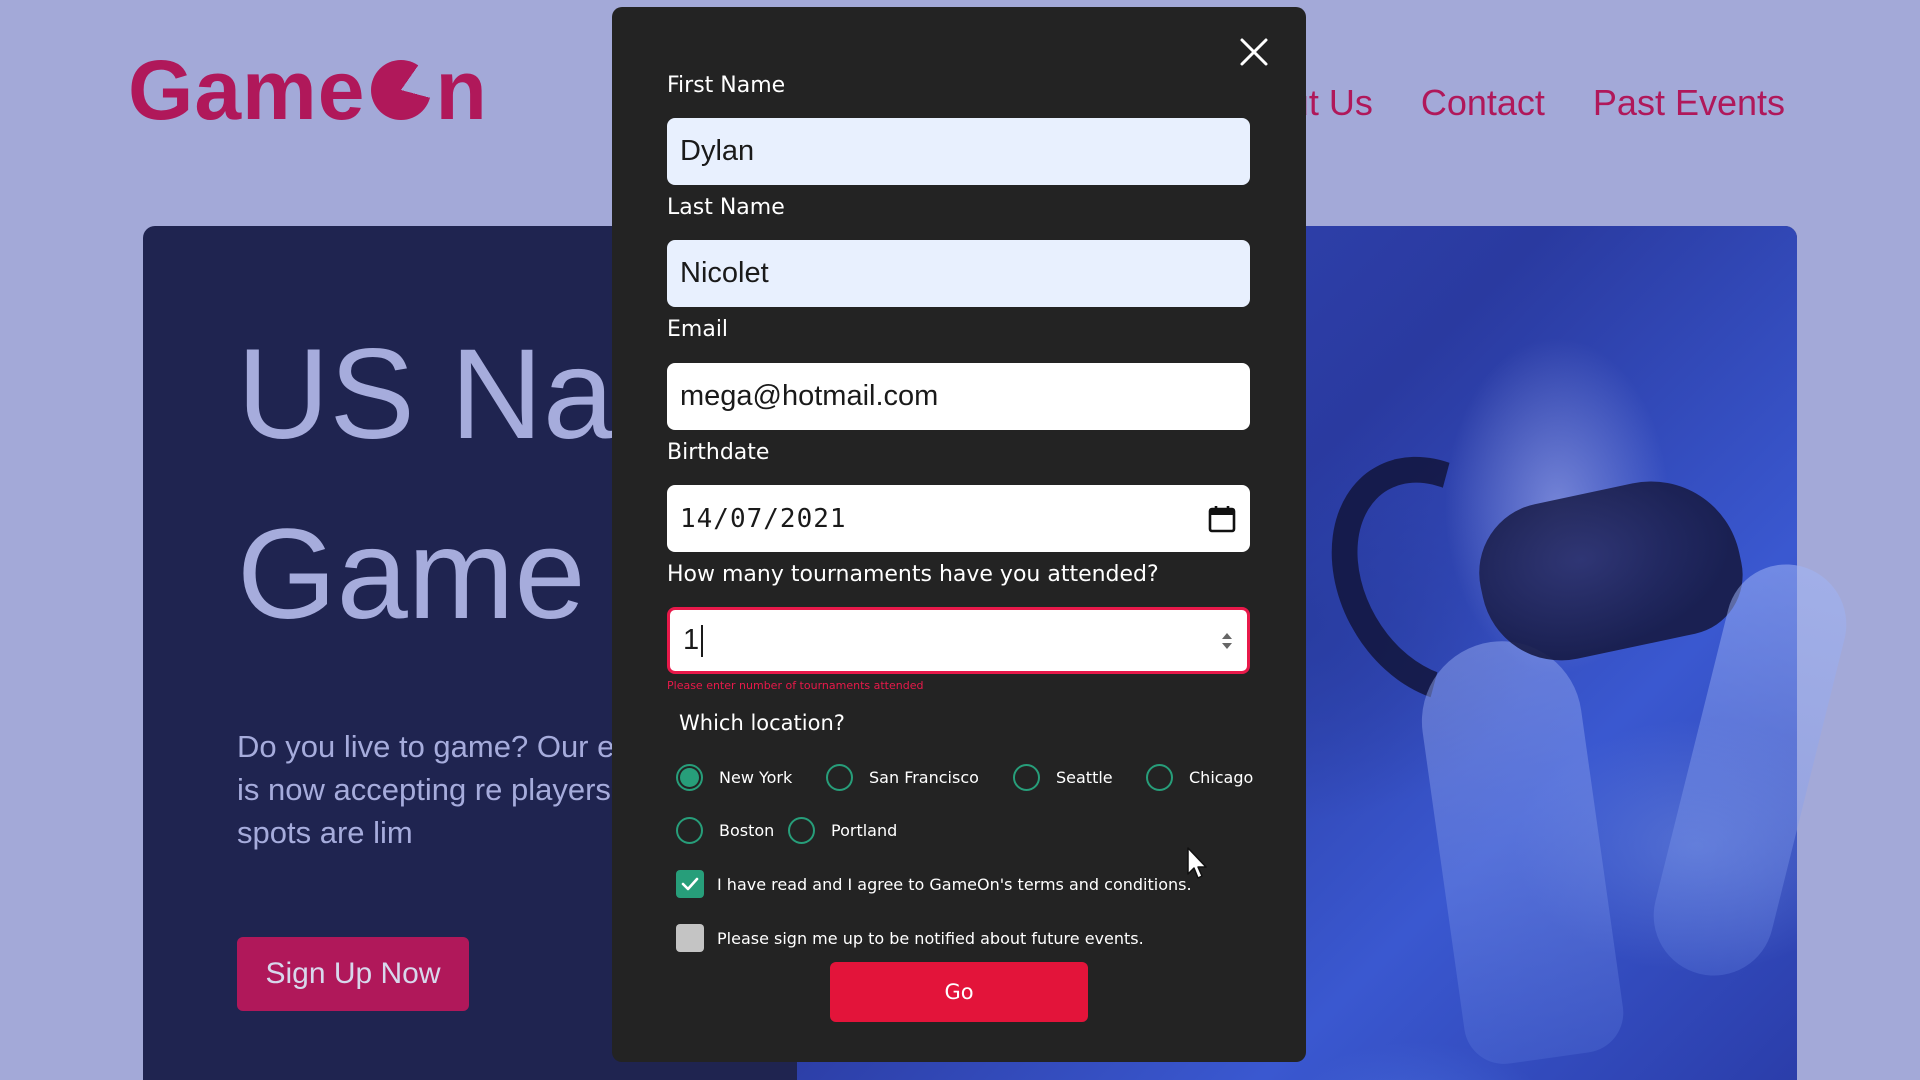 This screenshot has width=1920, height=1080. What do you see at coordinates (958, 396) in the screenshot?
I see `email-field: mega@hotmail.com` at bounding box center [958, 396].